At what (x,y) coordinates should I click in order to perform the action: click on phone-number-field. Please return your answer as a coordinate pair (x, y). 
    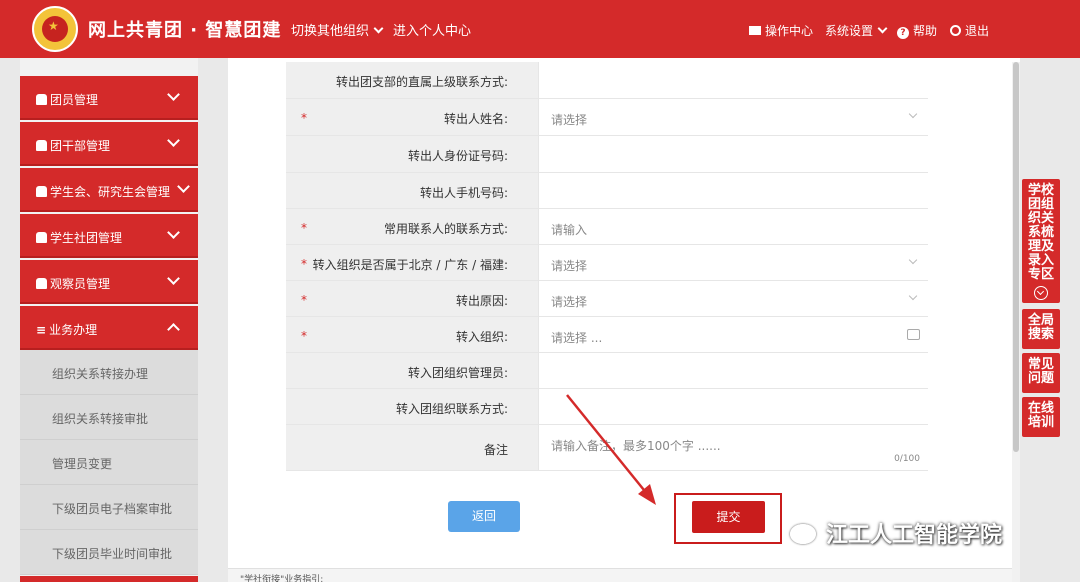
    Looking at the image, I should click on (733, 190).